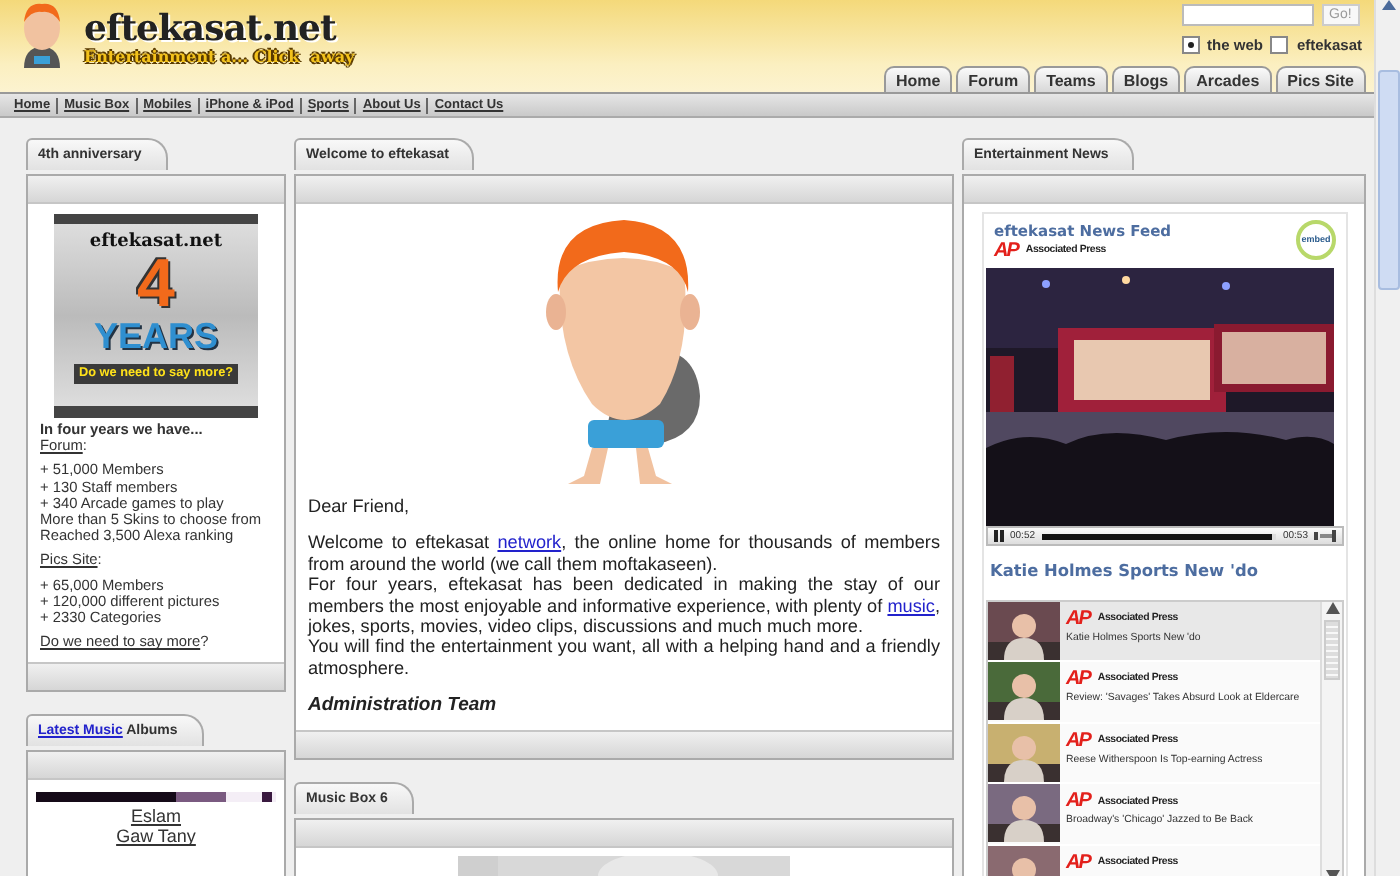 This screenshot has width=1400, height=876. What do you see at coordinates (624, 553) in the screenshot?
I see `paragraph: Welcome to eftekasat network, the online home for thousands of members from around the world (we call them moftakaseen).` at bounding box center [624, 553].